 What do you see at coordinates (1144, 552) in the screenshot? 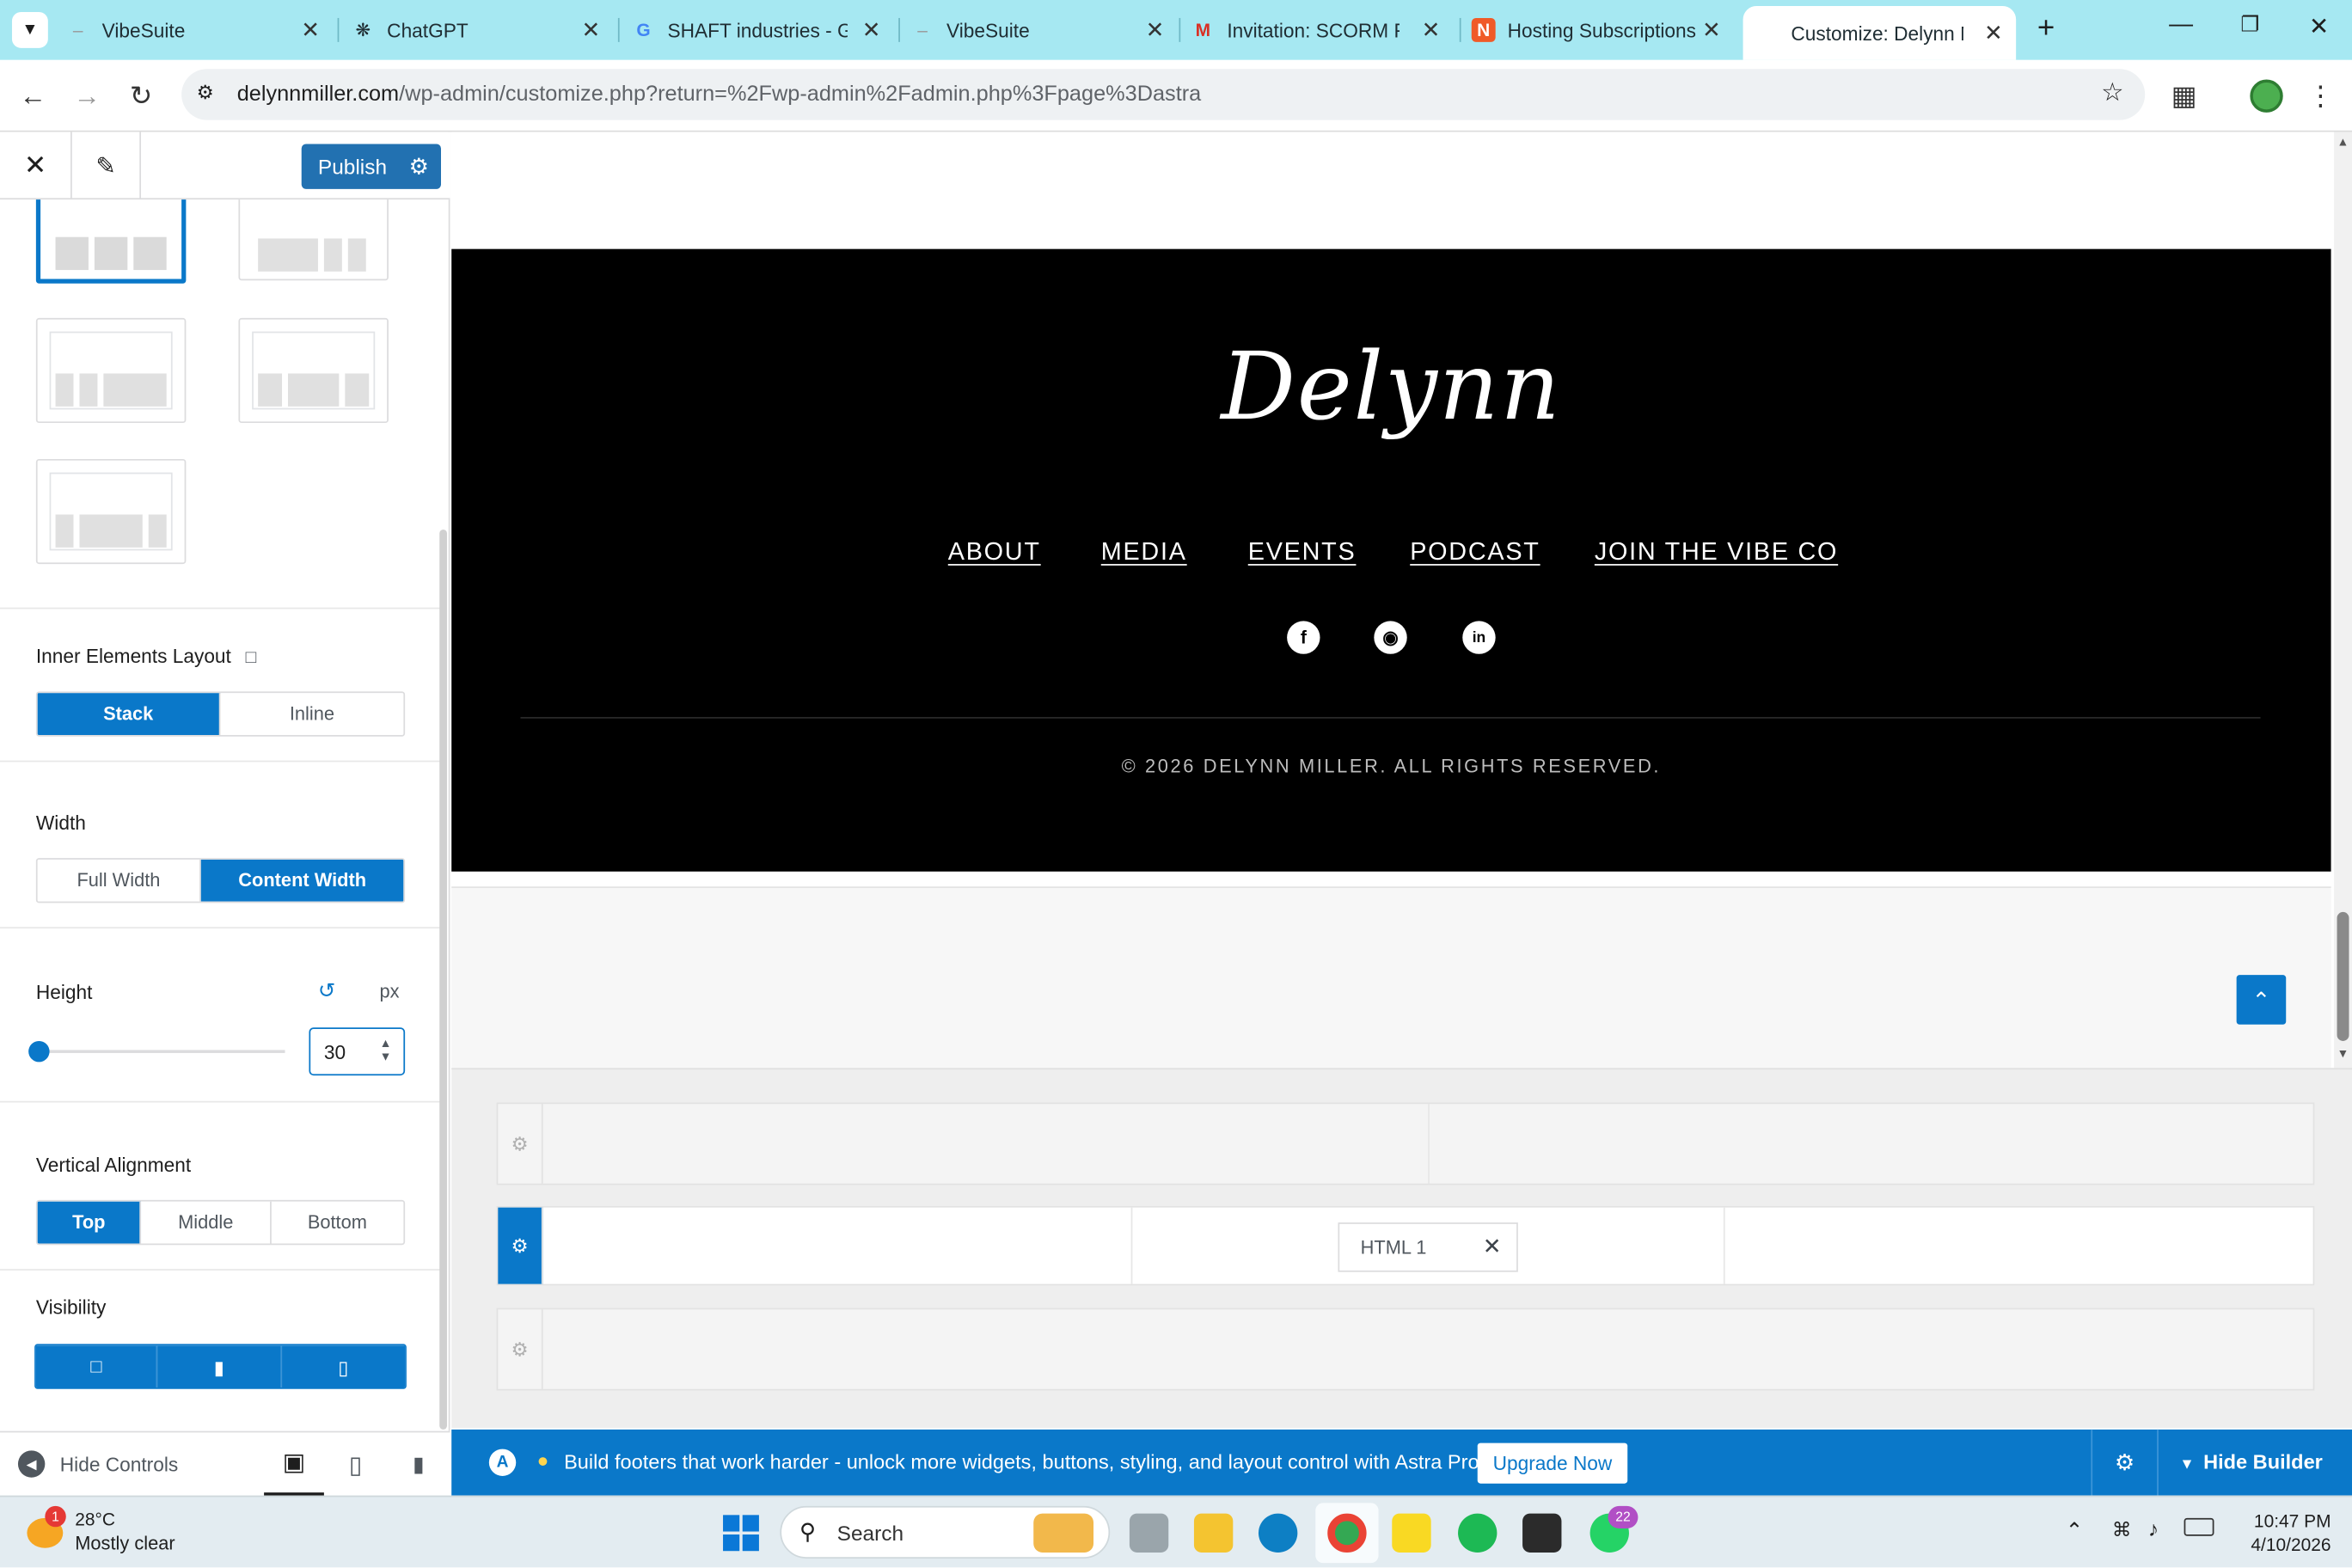
I see `nav-media: MEDIA` at bounding box center [1144, 552].